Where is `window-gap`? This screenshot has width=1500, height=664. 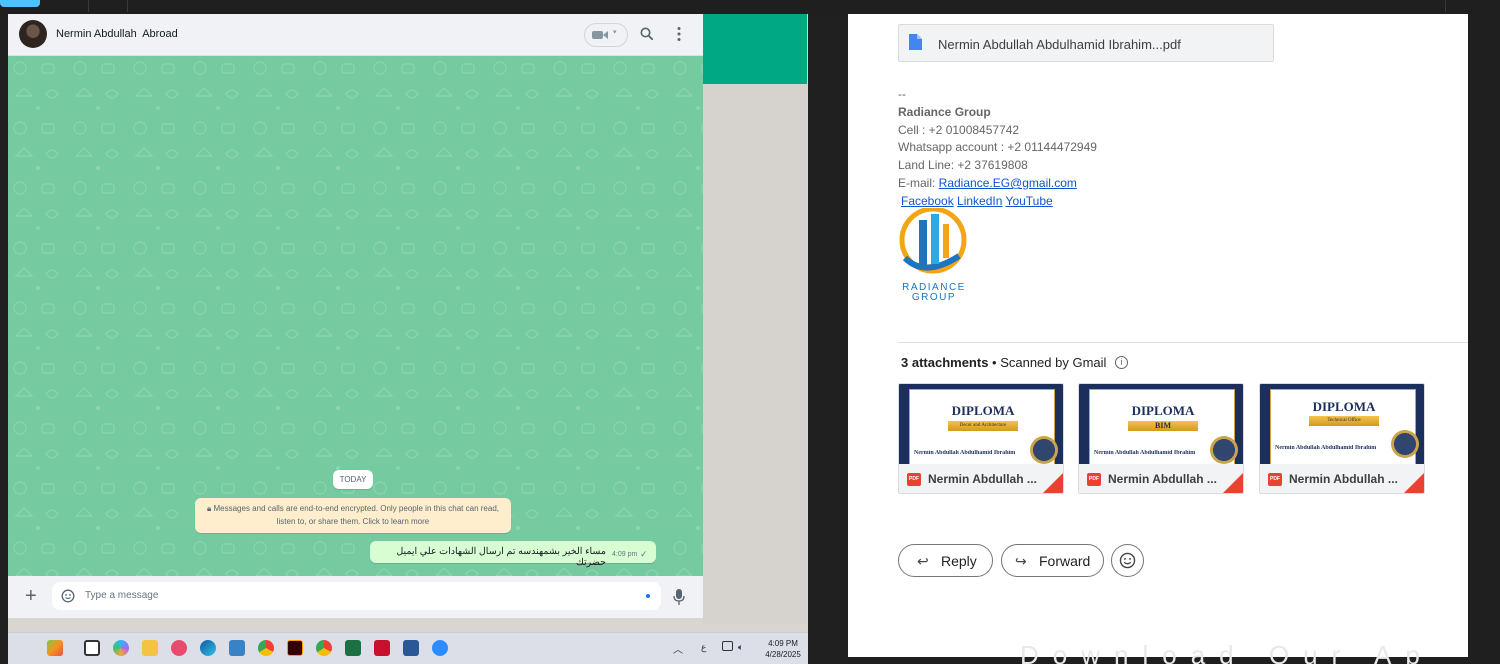
window-gap is located at coordinates (828, 339).